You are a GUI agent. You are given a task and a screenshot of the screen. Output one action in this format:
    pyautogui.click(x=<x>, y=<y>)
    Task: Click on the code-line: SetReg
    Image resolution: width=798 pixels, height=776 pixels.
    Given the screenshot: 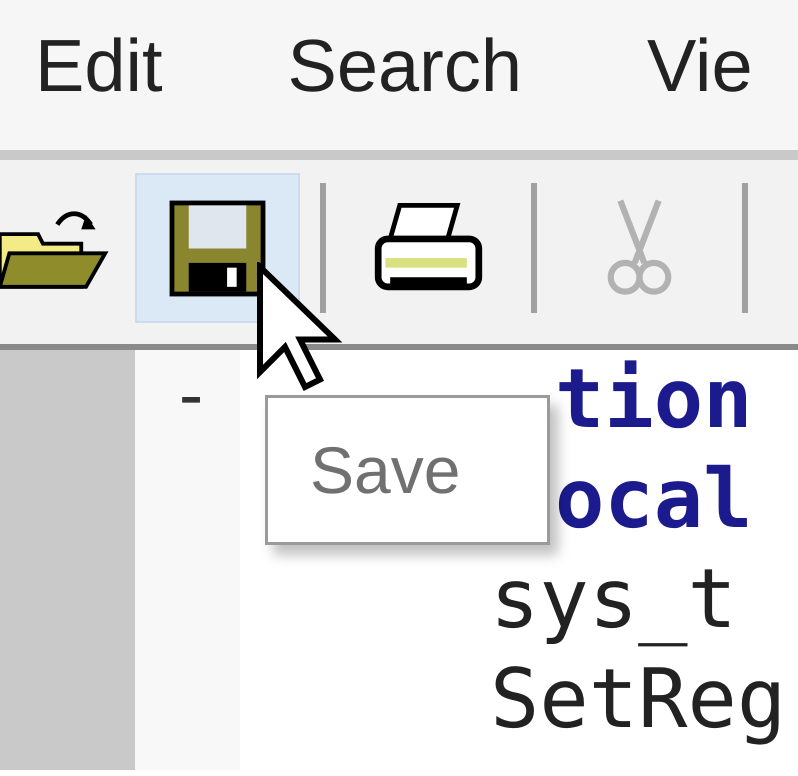 What is the action you would take?
    pyautogui.click(x=638, y=700)
    